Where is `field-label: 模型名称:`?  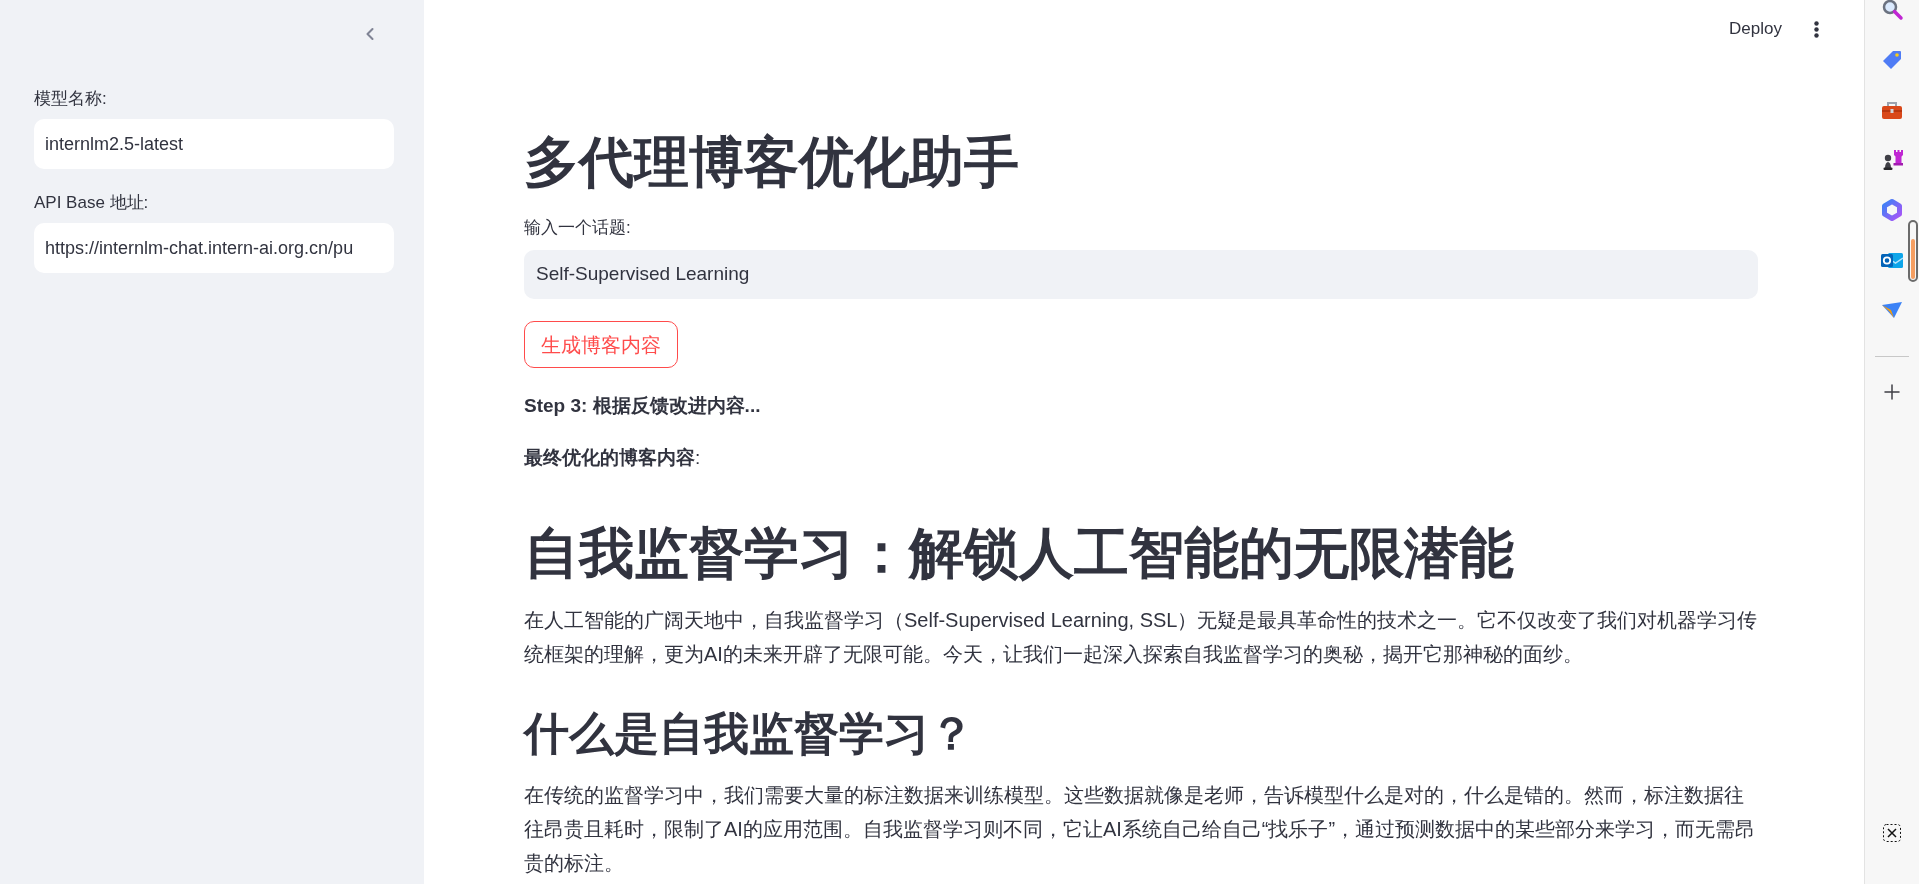 field-label: 模型名称: is located at coordinates (70, 99).